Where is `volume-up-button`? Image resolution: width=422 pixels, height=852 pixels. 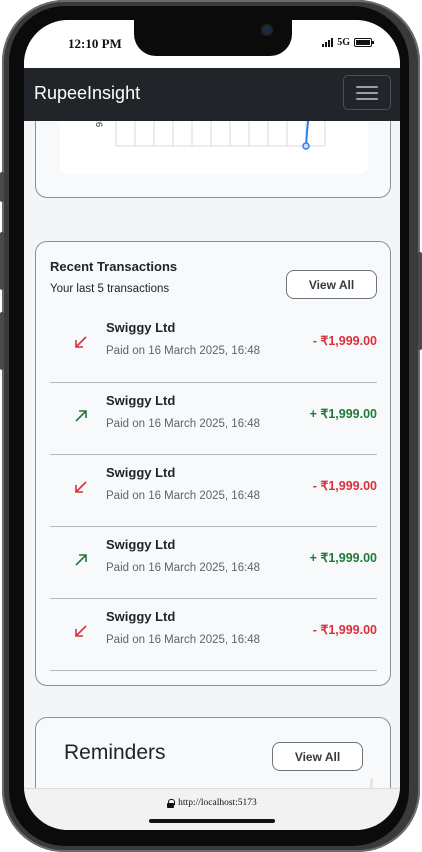 volume-up-button is located at coordinates (2, 261).